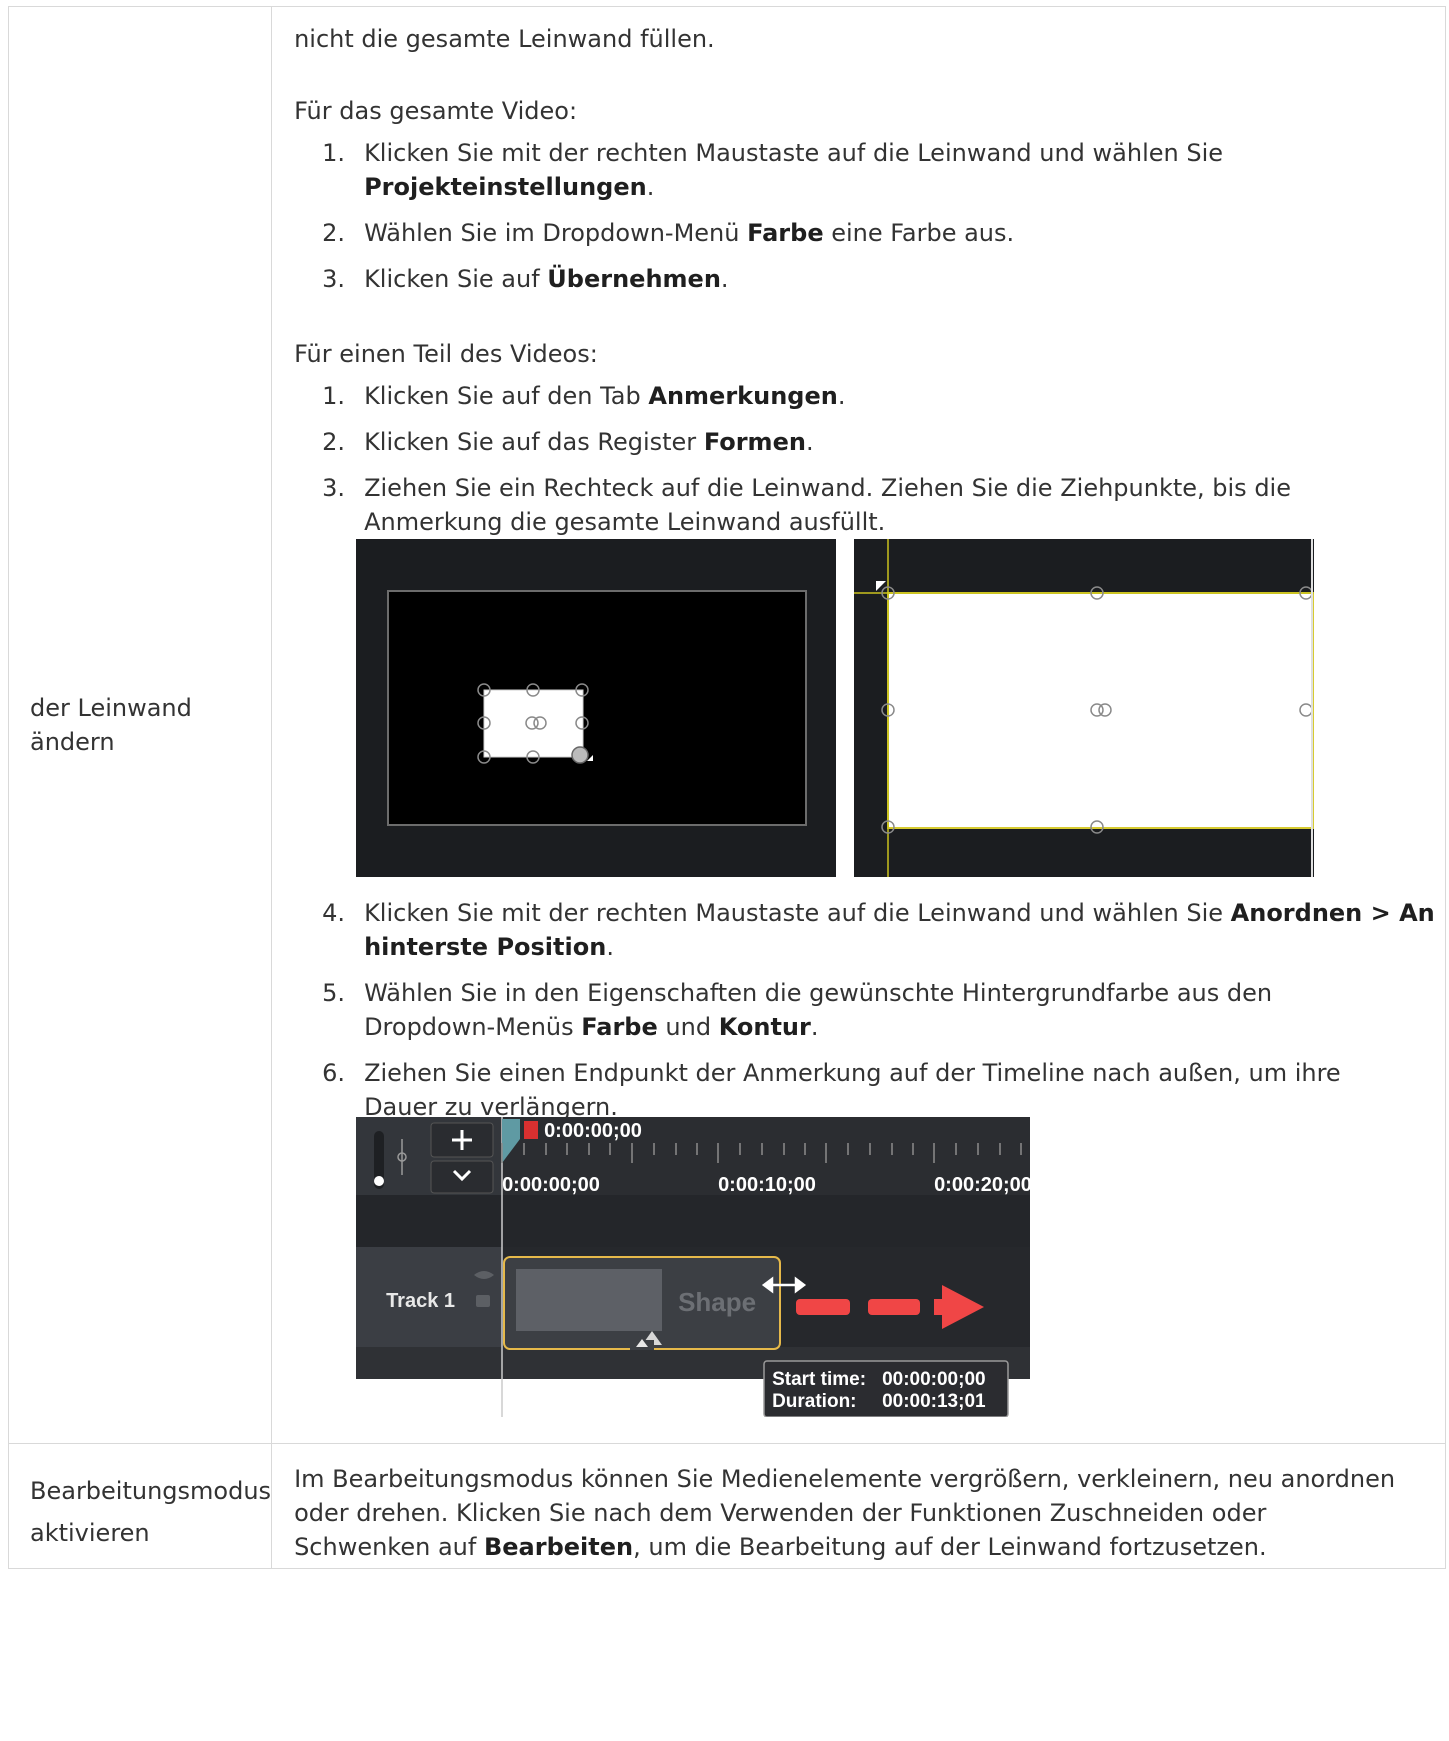 Image resolution: width=1449 pixels, height=1741 pixels. Describe the element at coordinates (150, 725) in the screenshot. I see `row-label: der Leinwand ändern` at that location.